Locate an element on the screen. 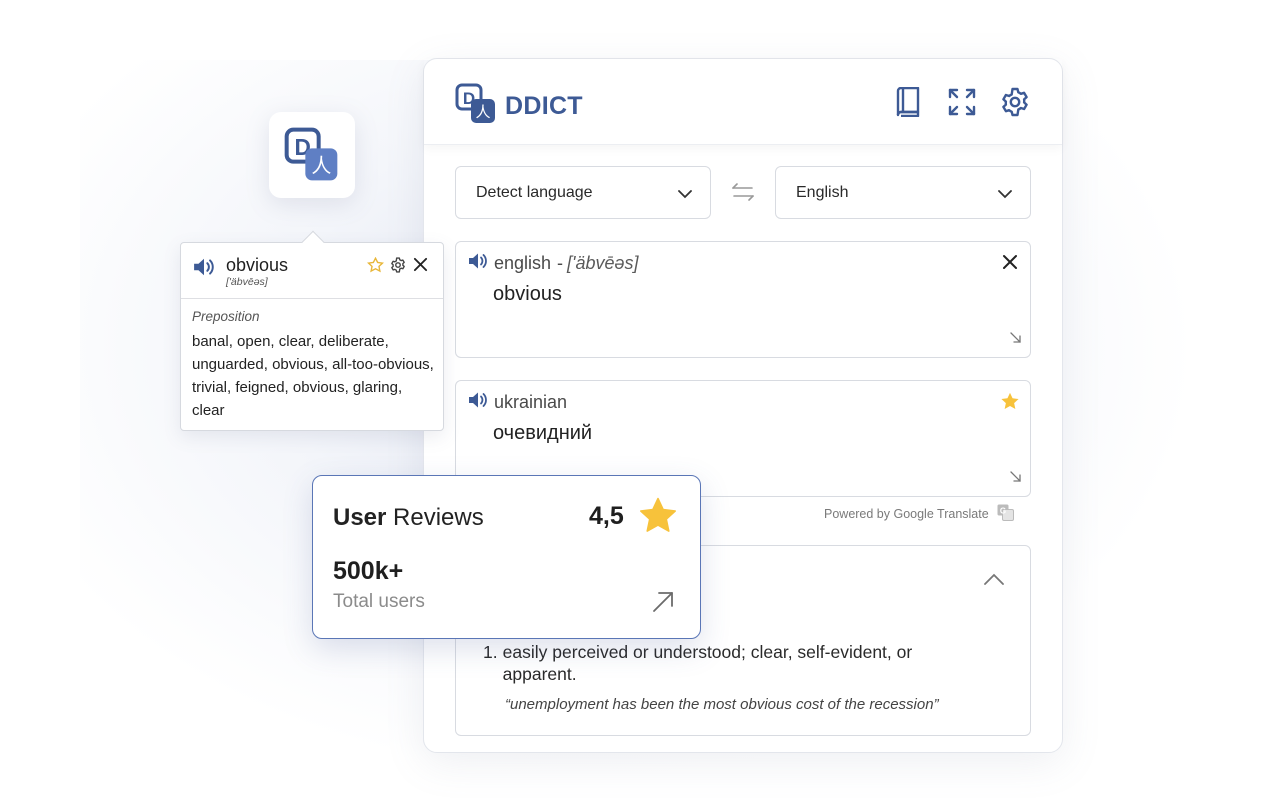 Image resolution: width=1280 pixels, height=800 pixels. brand-name: DDICT is located at coordinates (544, 106).